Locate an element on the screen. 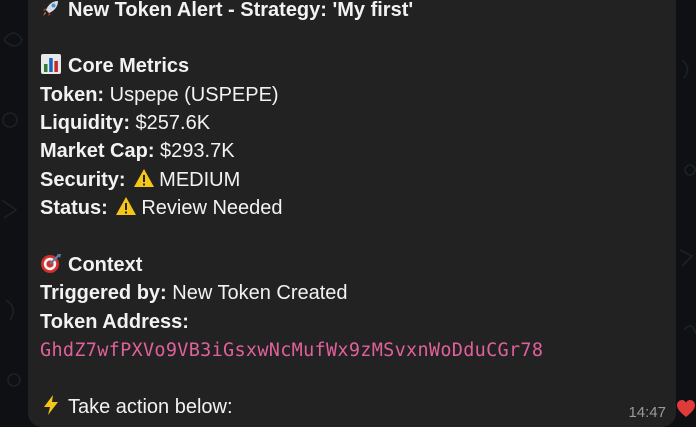  core-metrics-heading-text: Core Metrics is located at coordinates (129, 66).